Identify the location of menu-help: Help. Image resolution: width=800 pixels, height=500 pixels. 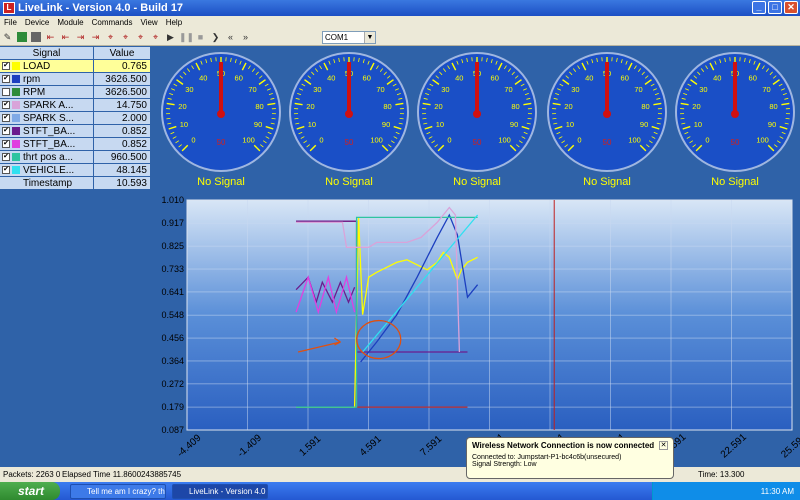
(174, 22).